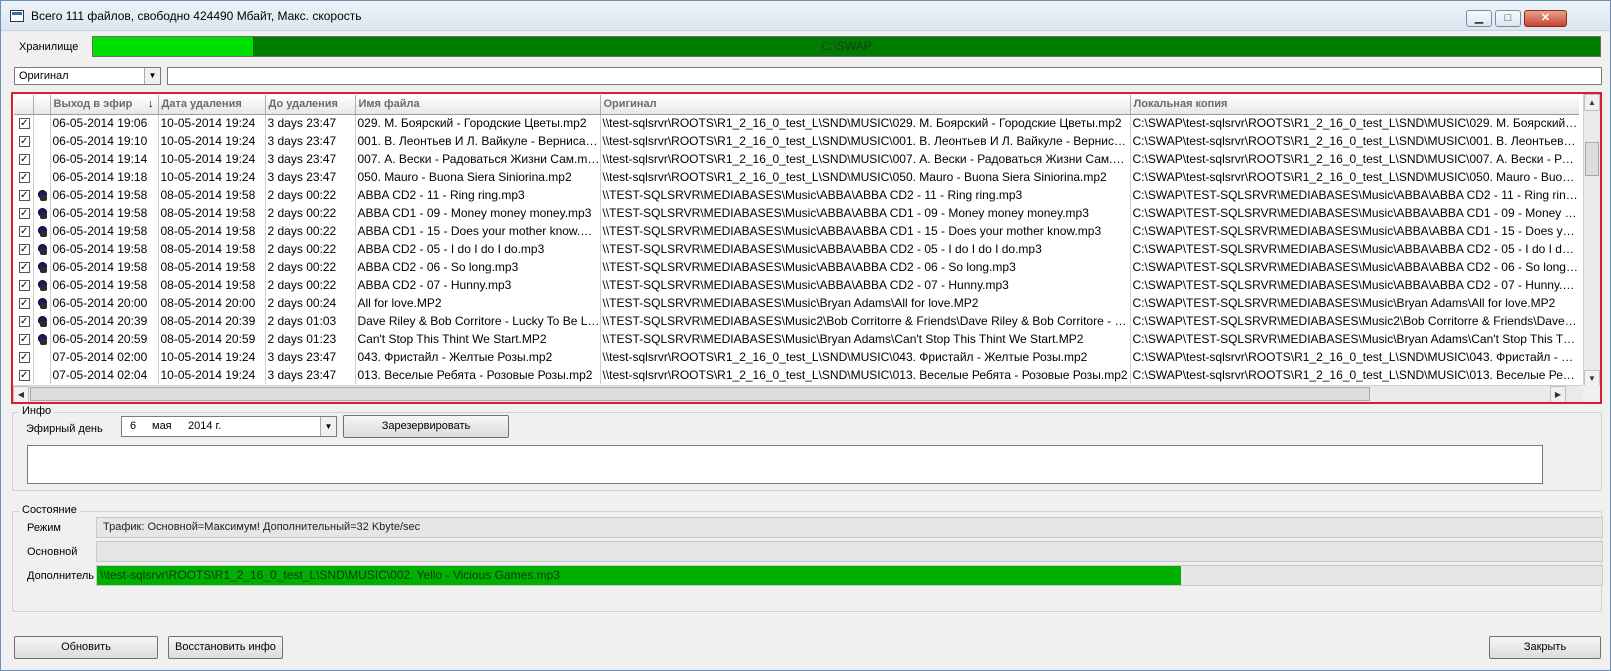 This screenshot has width=1611, height=671. Describe the element at coordinates (785, 464) in the screenshot. I see `info-text-area` at that location.